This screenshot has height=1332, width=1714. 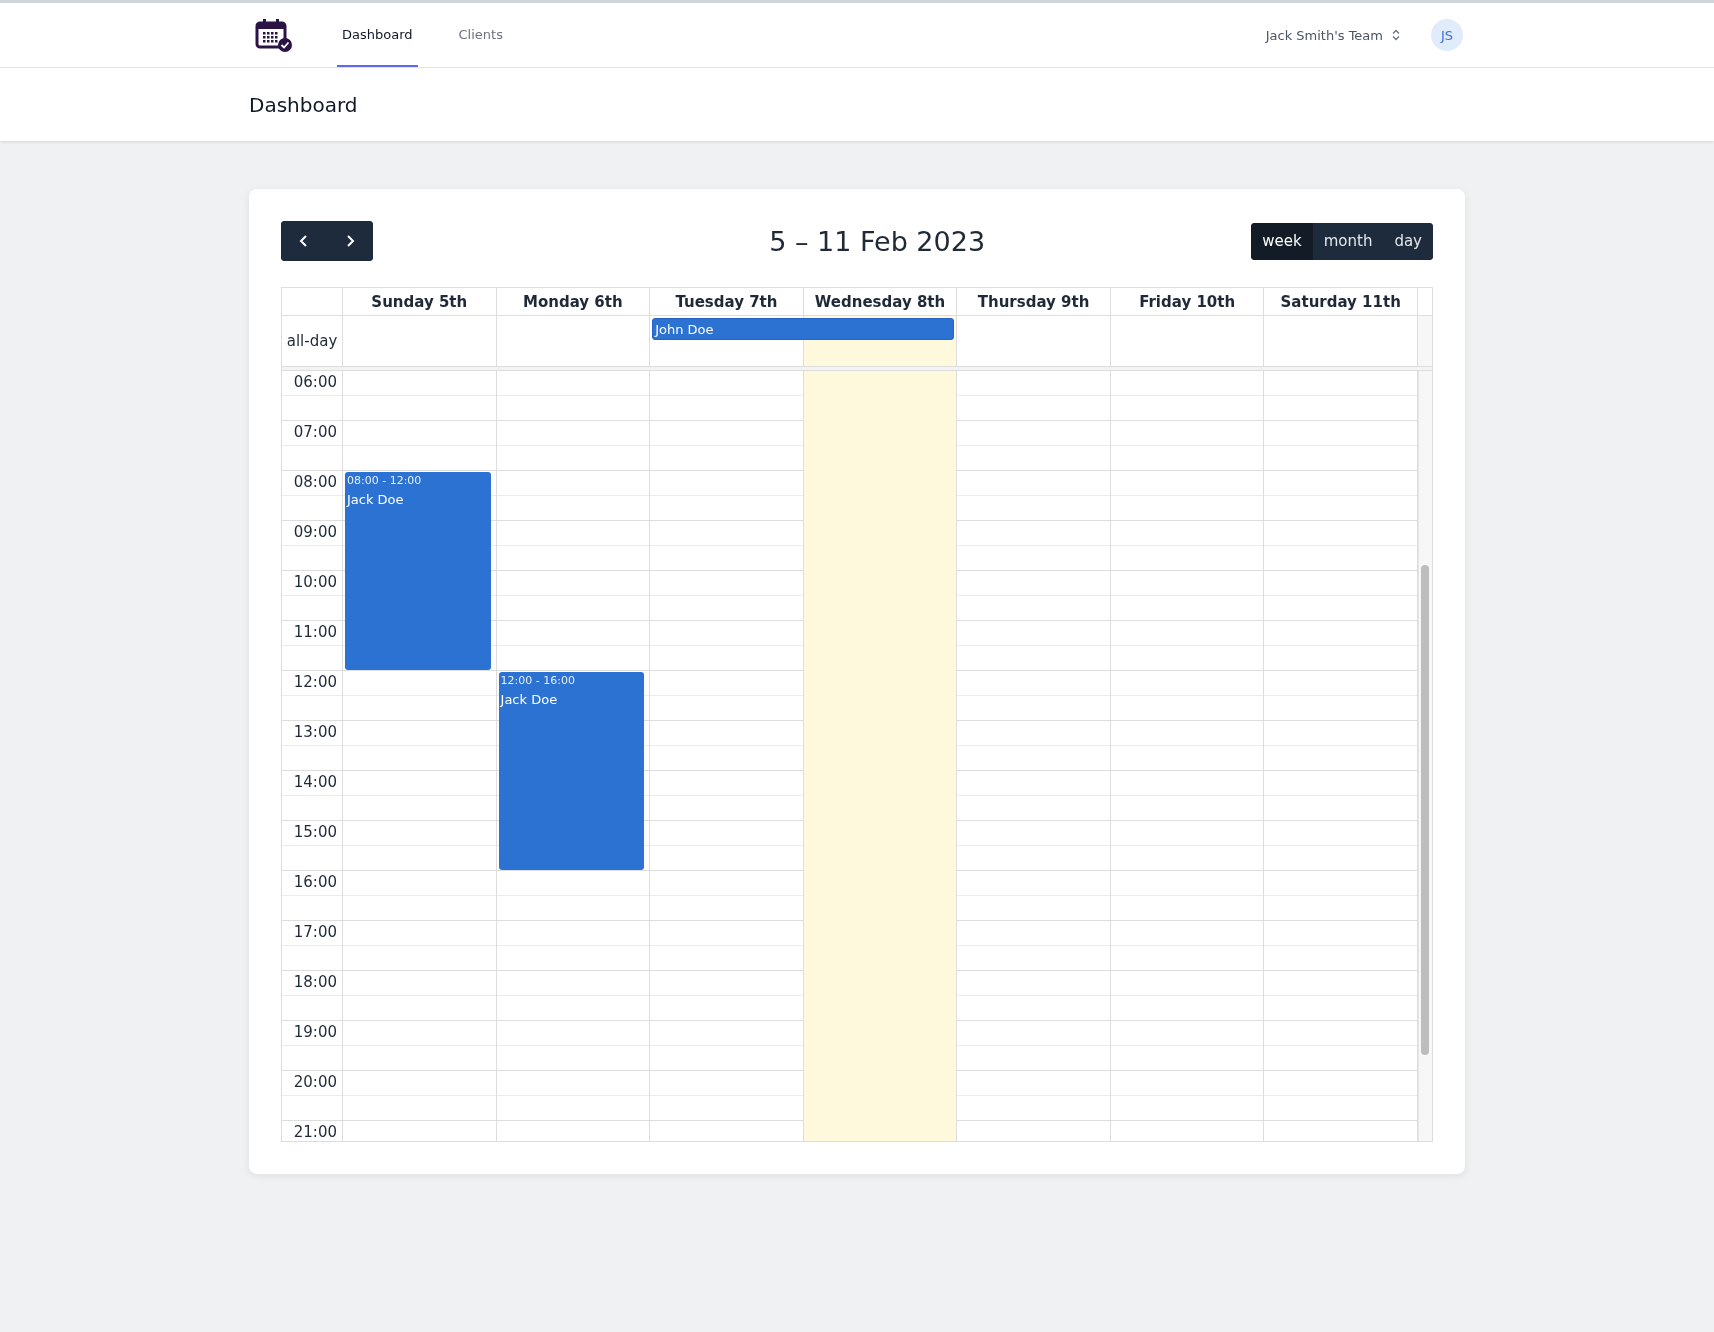 What do you see at coordinates (304, 104) in the screenshot?
I see `page-title: Dashboard` at bounding box center [304, 104].